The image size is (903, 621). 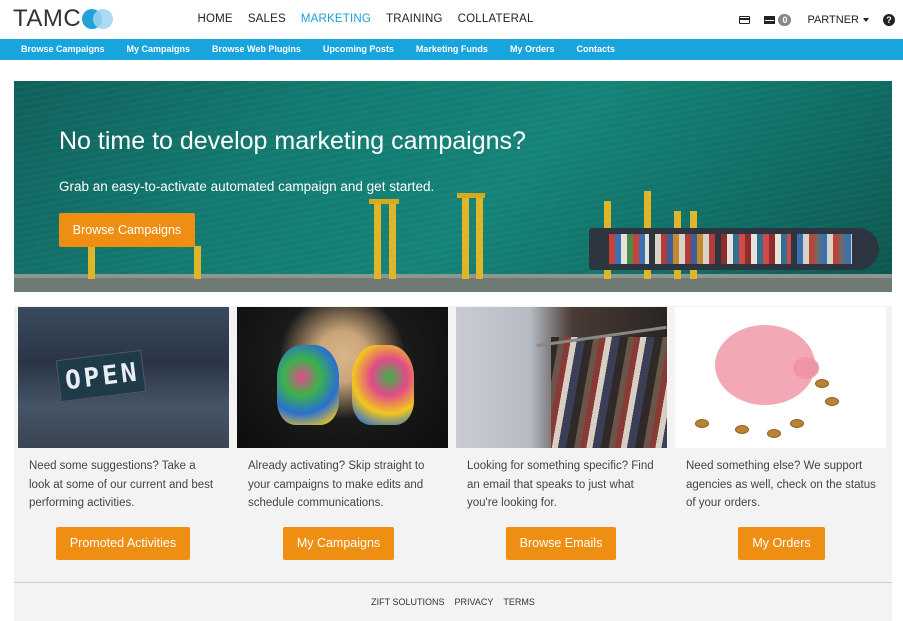 What do you see at coordinates (123, 543) in the screenshot?
I see `promoted-activities-button: Promoted Activities` at bounding box center [123, 543].